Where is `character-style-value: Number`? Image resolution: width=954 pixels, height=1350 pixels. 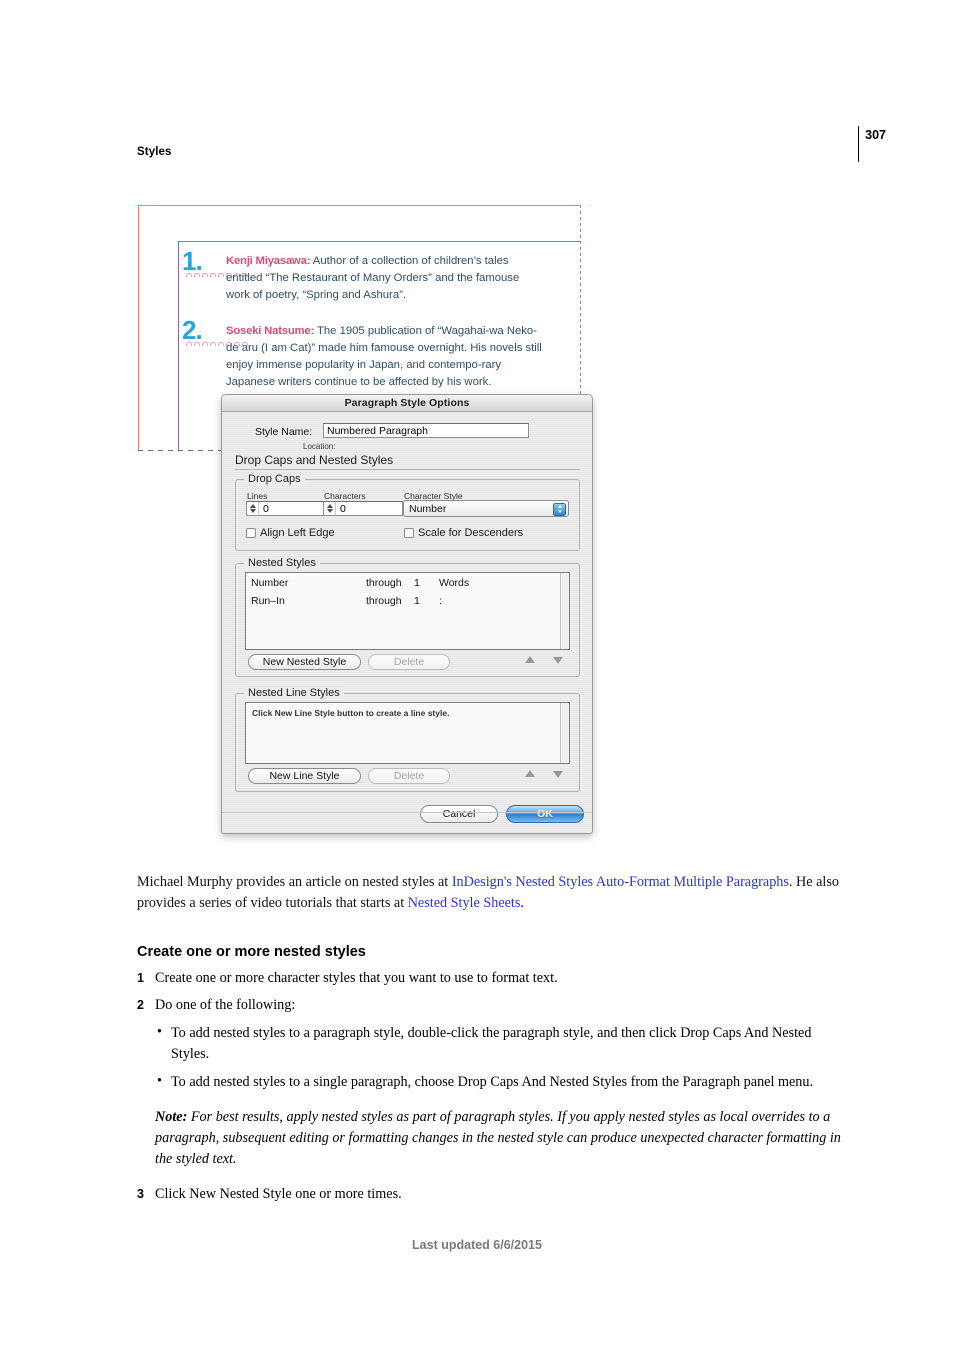 character-style-value: Number is located at coordinates (428, 508).